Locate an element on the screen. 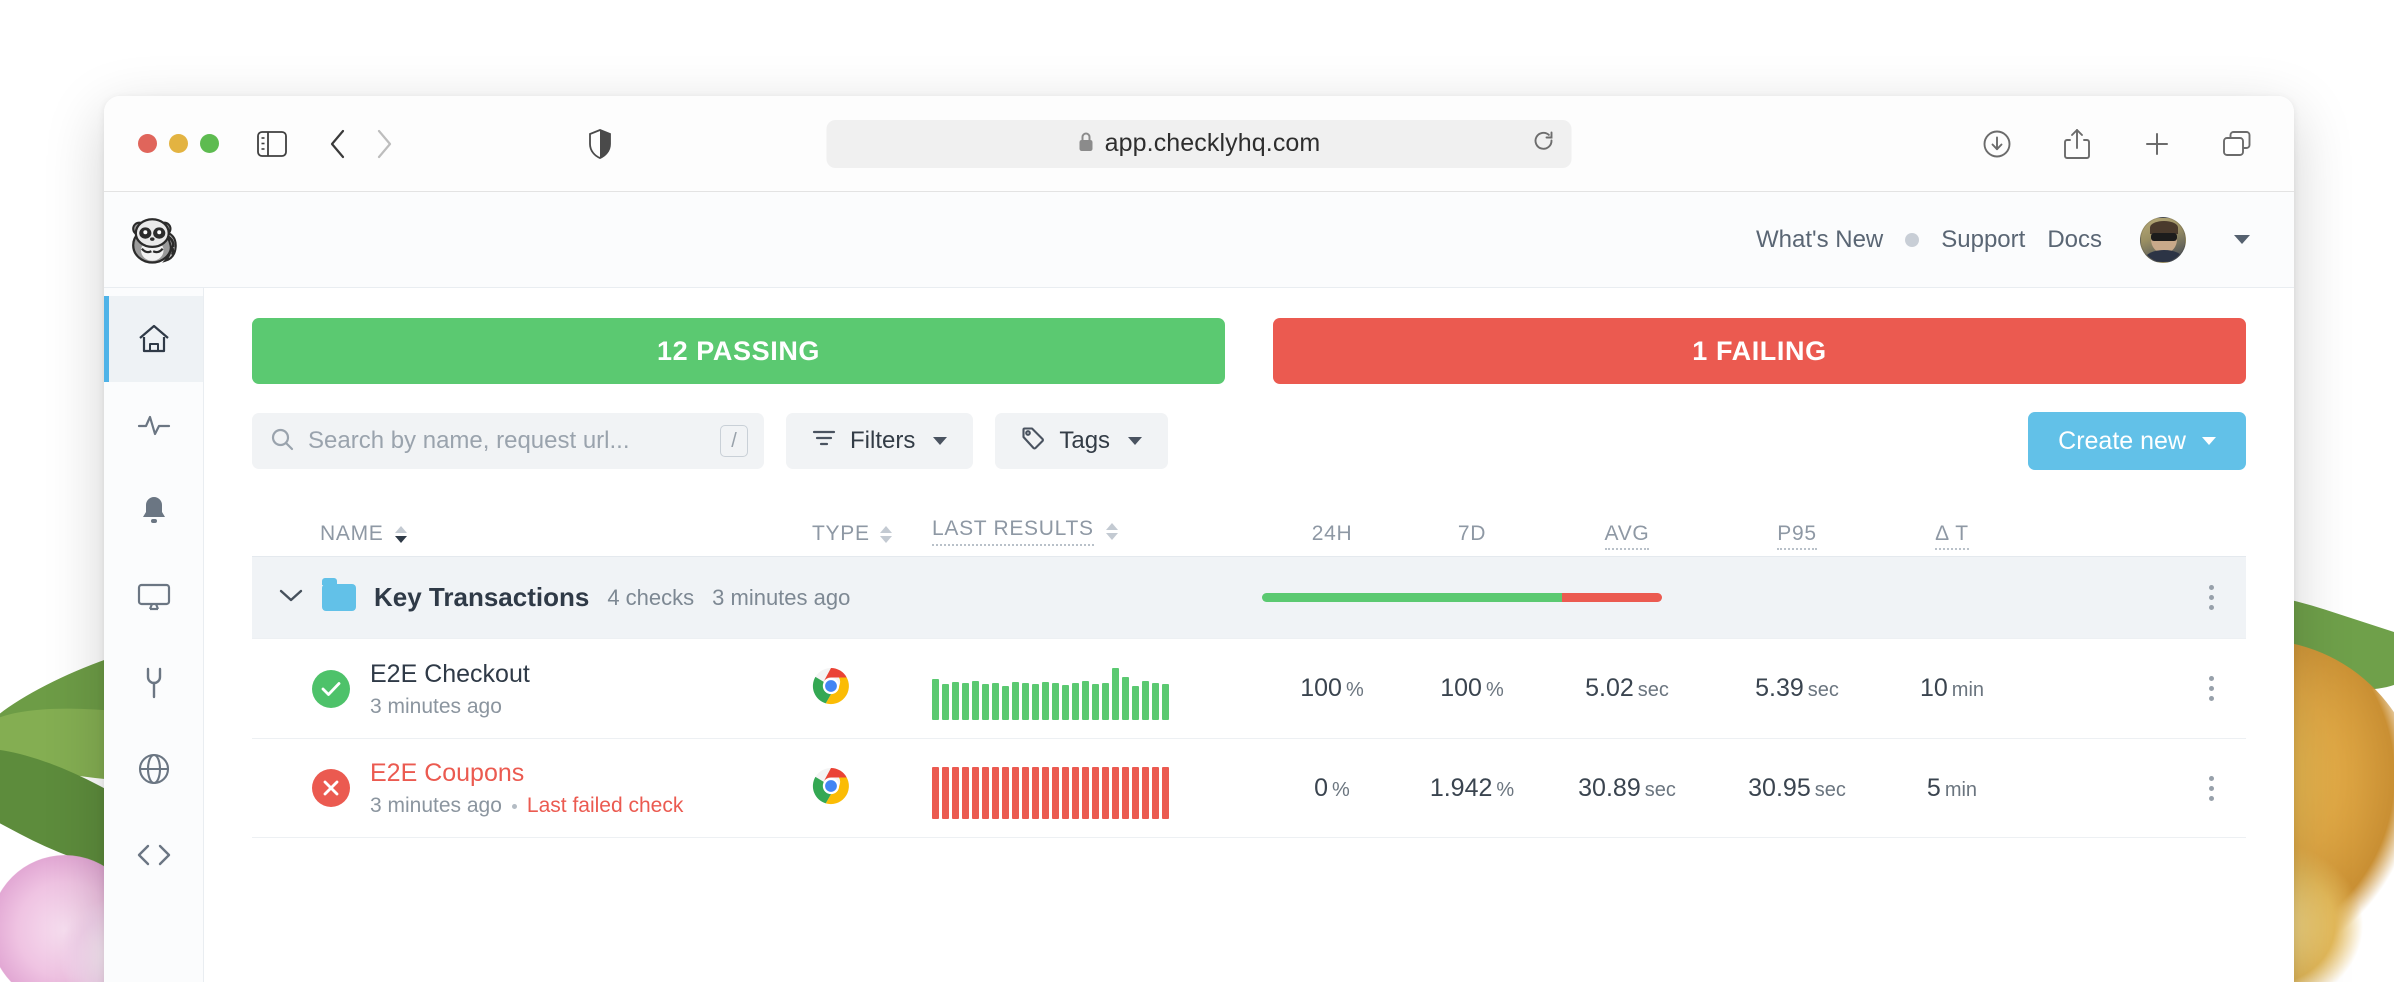 This screenshot has height=982, width=2394. sort-toggle-type is located at coordinates (885, 534).